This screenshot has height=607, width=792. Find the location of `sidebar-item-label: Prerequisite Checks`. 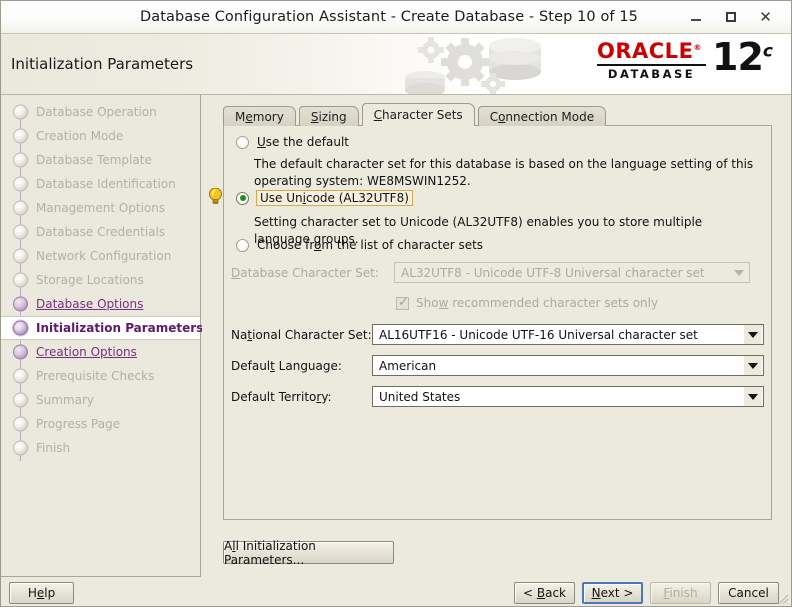

sidebar-item-label: Prerequisite Checks is located at coordinates (95, 376).